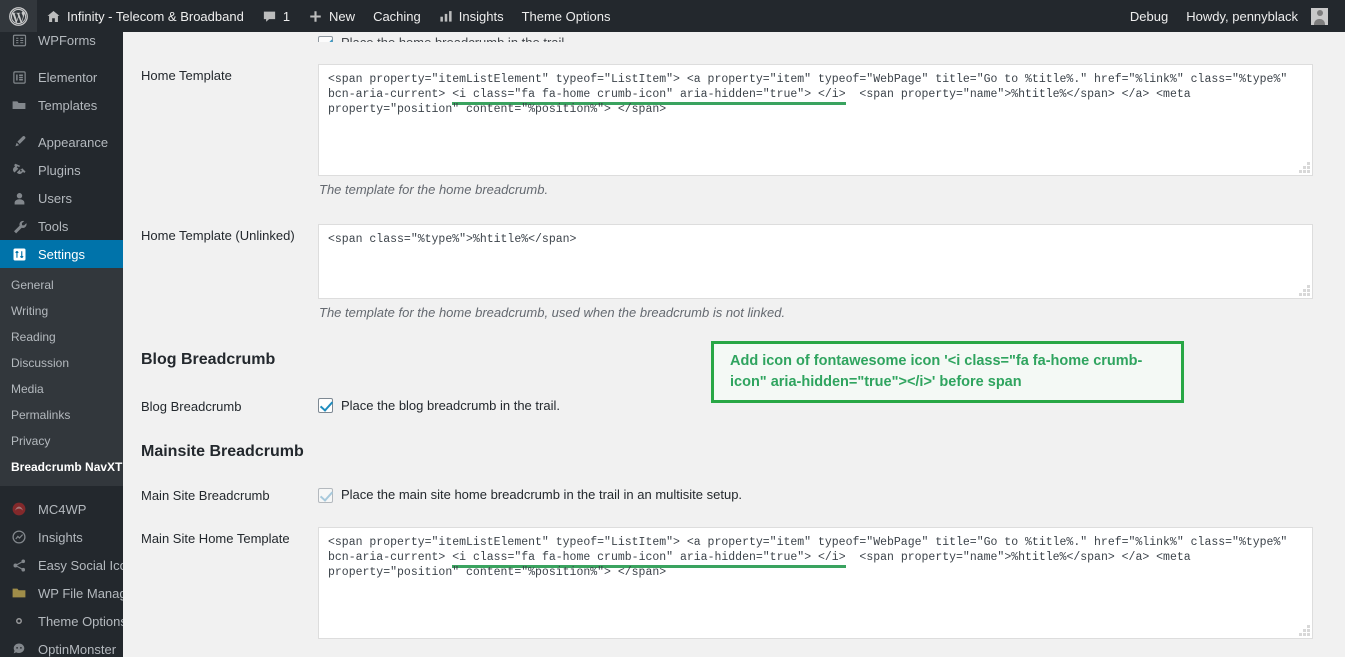 This screenshot has height=657, width=1345. Describe the element at coordinates (269, 16) in the screenshot. I see `comment-icon` at that location.